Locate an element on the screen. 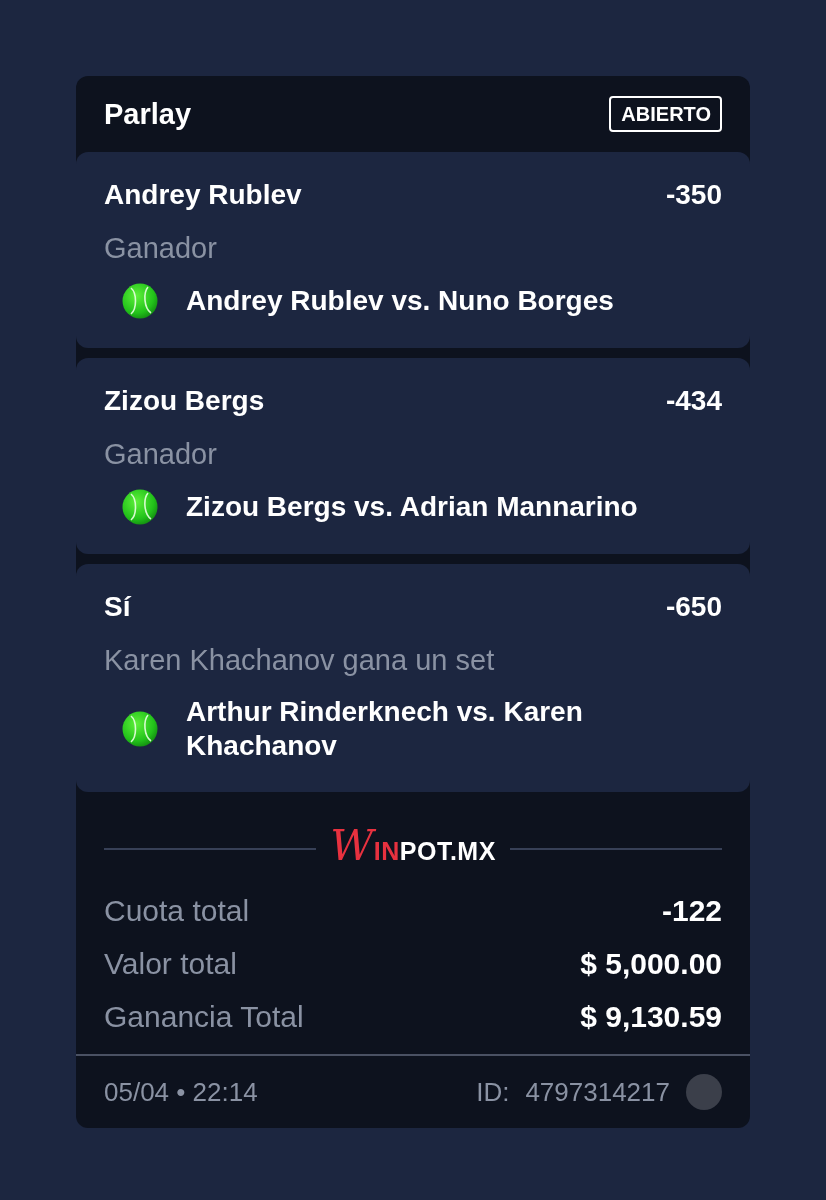 The height and width of the screenshot is (1200, 826). match-name: Andrey Rublev vs. Nuno Borges is located at coordinates (400, 301).